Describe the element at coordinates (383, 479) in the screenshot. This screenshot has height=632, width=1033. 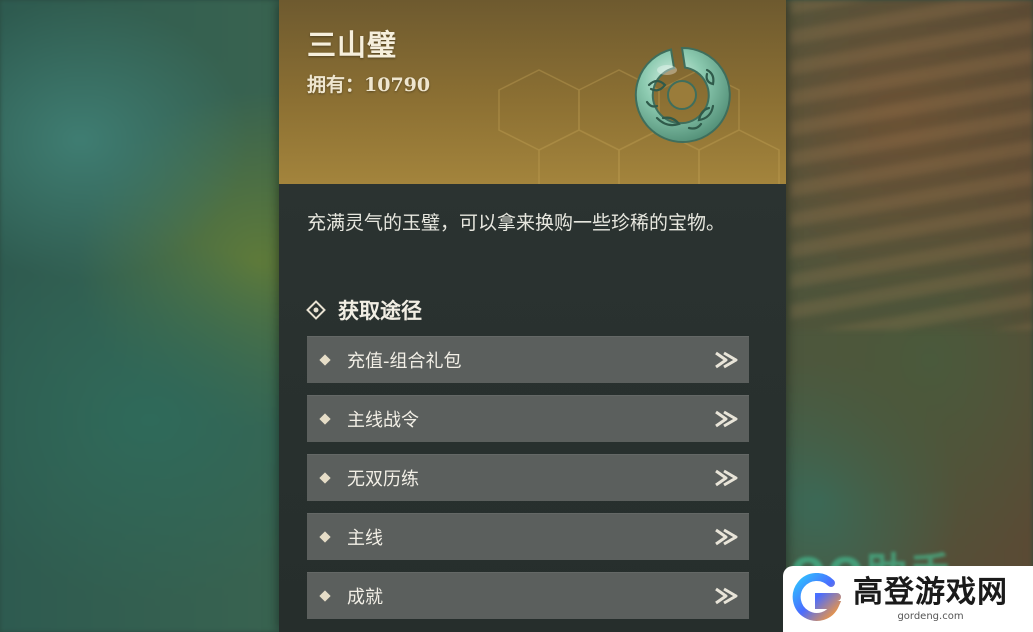
I see `source-label: 无双历练` at that location.